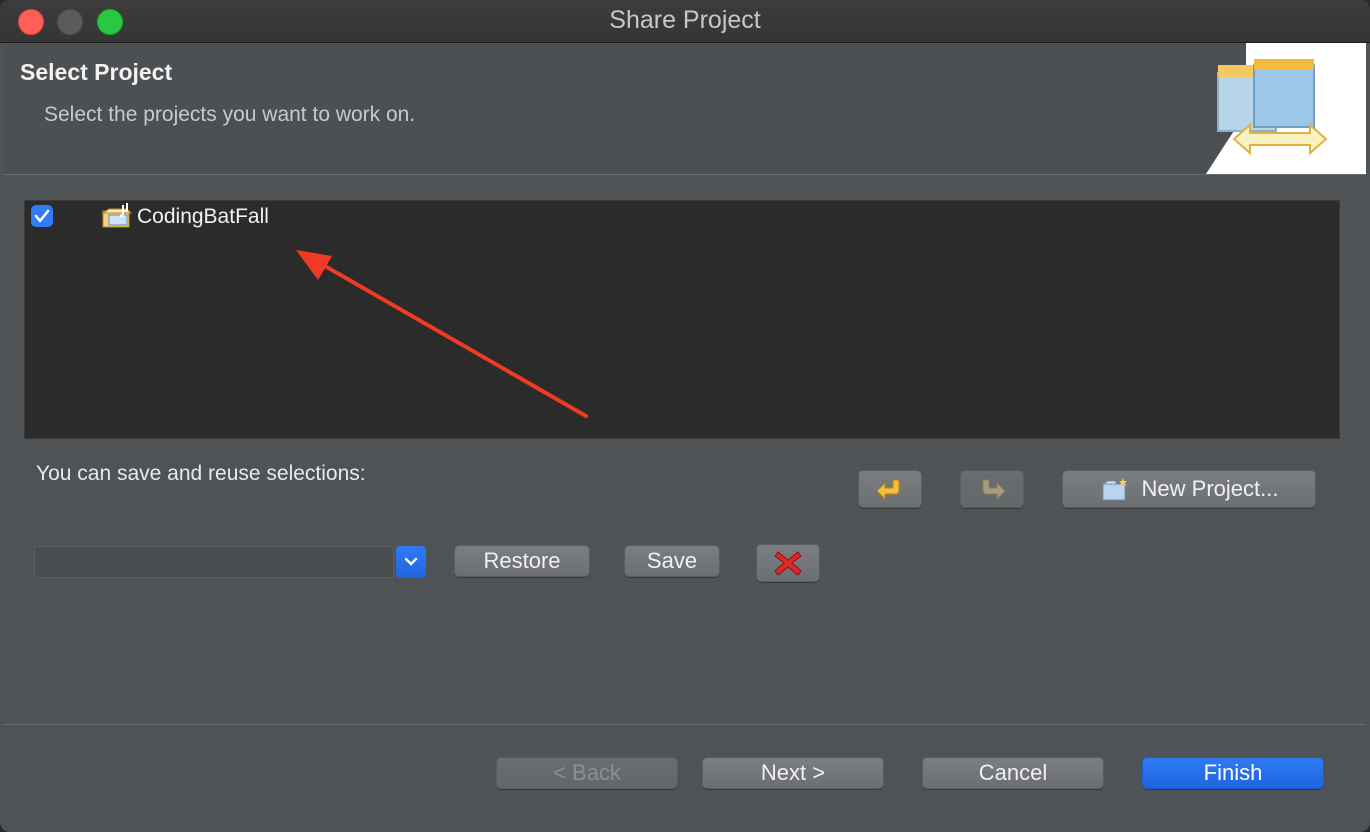 Image resolution: width=1370 pixels, height=832 pixels. I want to click on next-button: Next >, so click(793, 773).